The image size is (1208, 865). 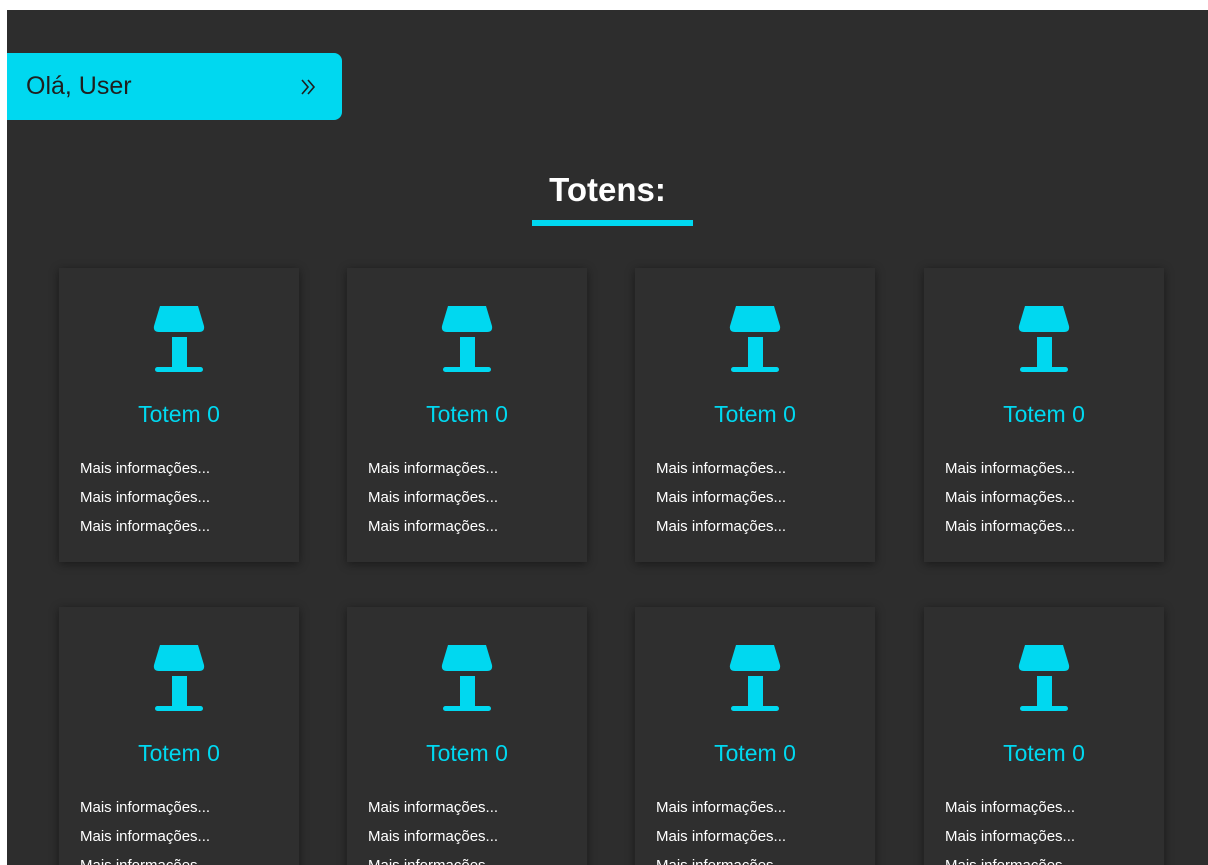 I want to click on double-chevron-right-icon, so click(x=308, y=87).